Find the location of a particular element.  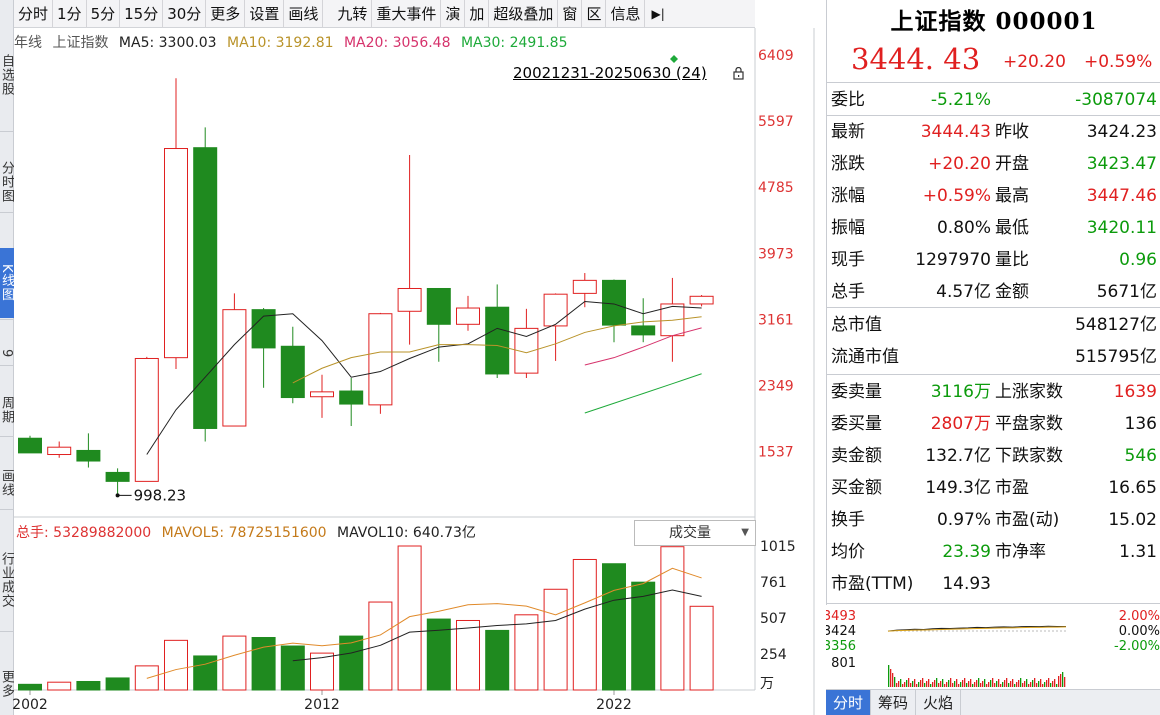

price-tick-label: 1537 is located at coordinates (776, 453).